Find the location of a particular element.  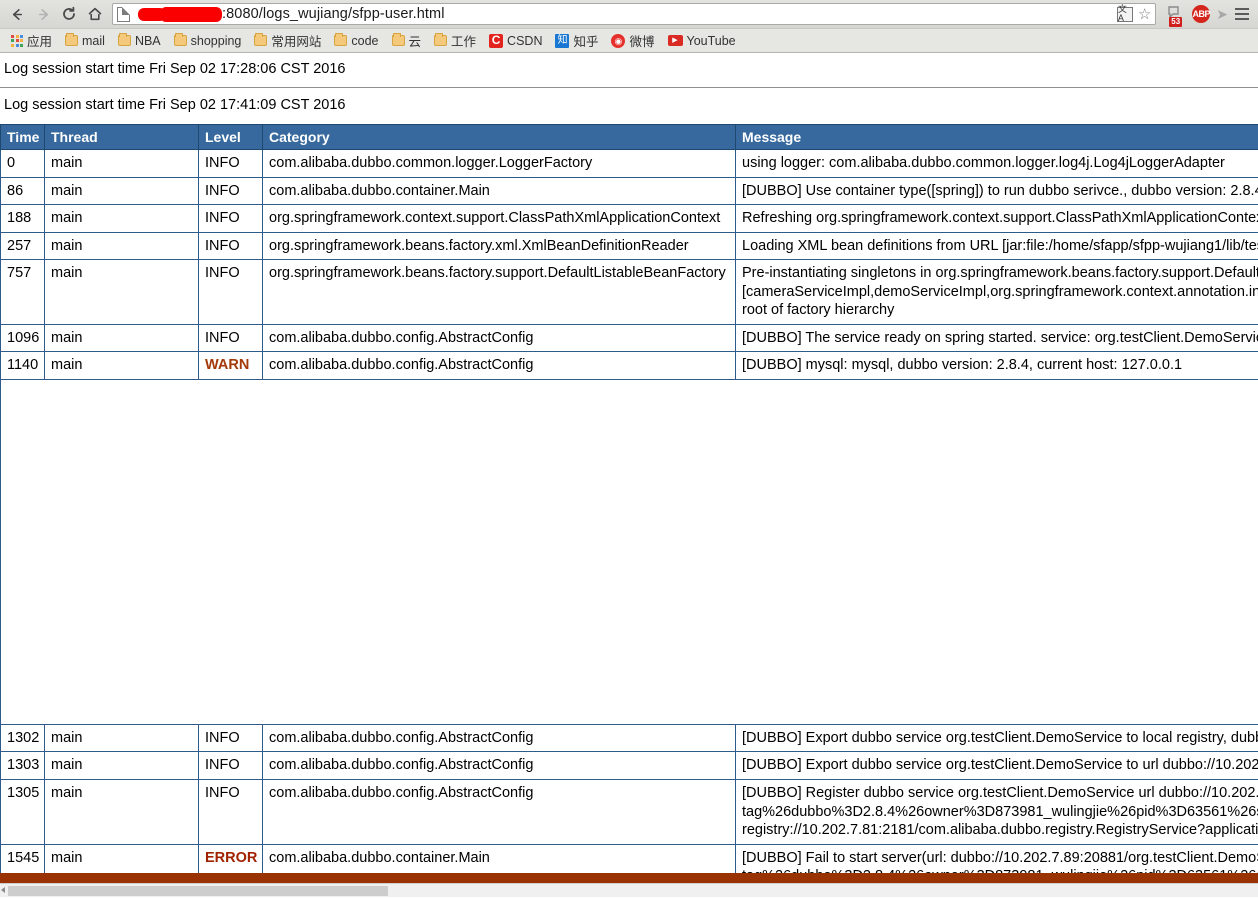

bookmark-shopping: shopping is located at coordinates (208, 41).